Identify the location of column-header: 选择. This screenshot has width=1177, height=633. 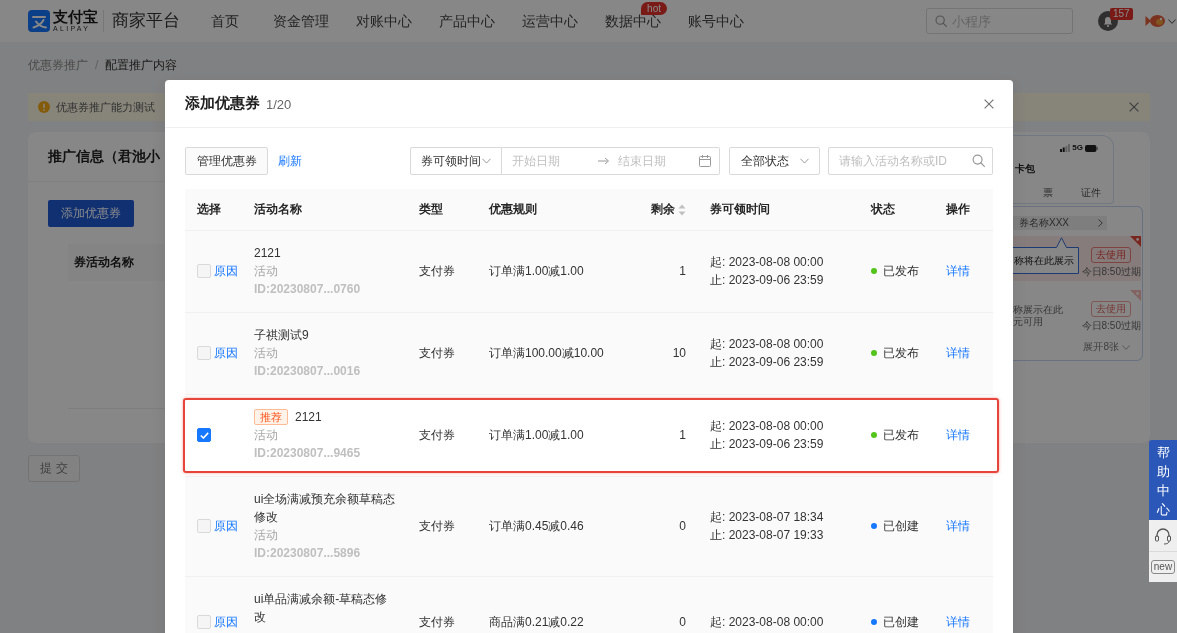
(209, 209).